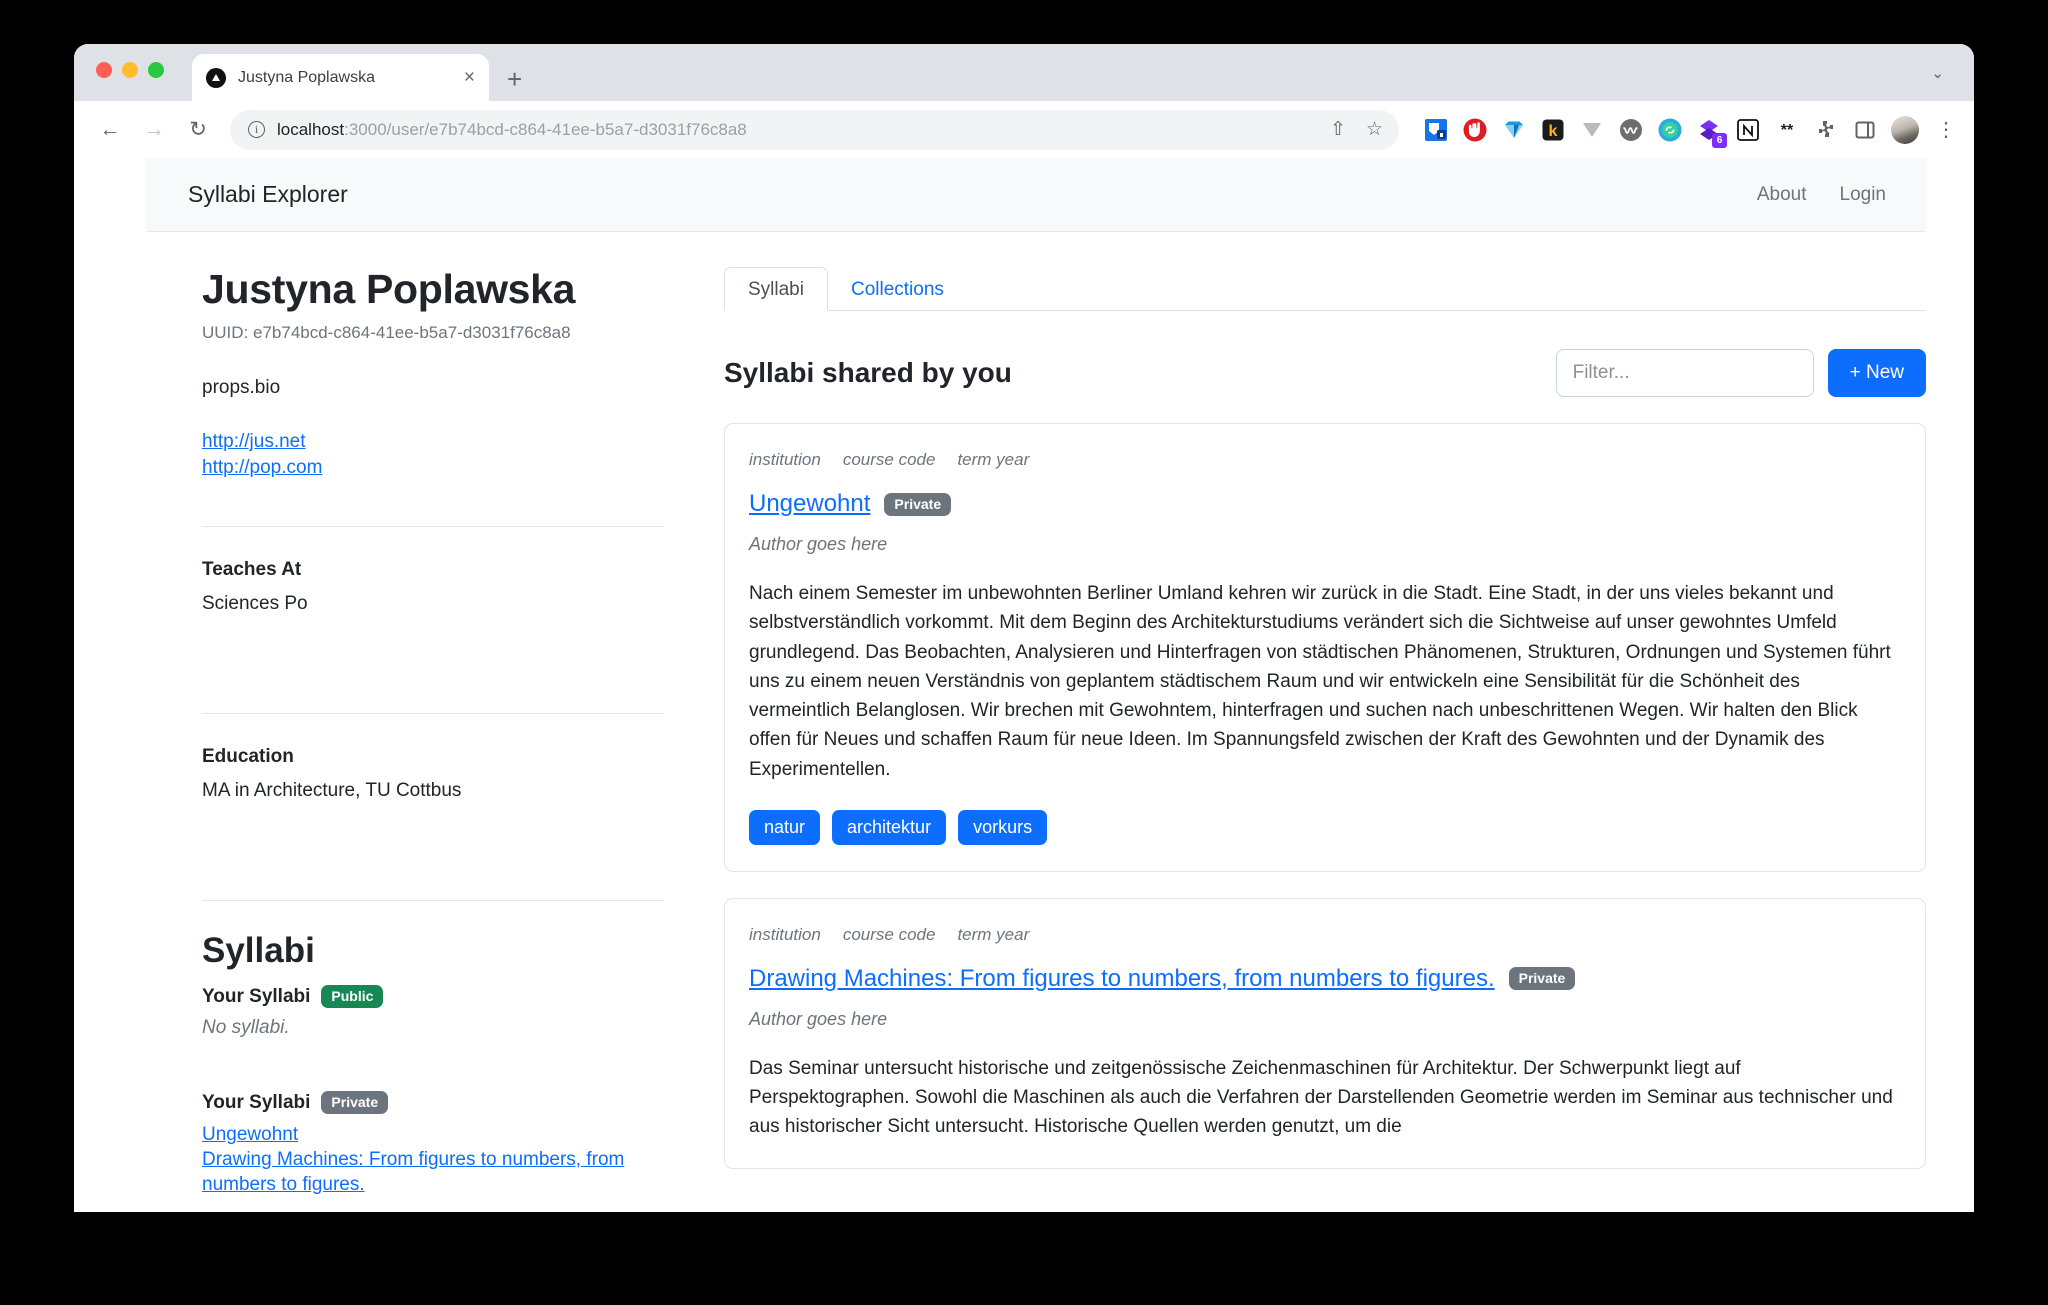  I want to click on asterisk-icon: **, so click(1787, 130).